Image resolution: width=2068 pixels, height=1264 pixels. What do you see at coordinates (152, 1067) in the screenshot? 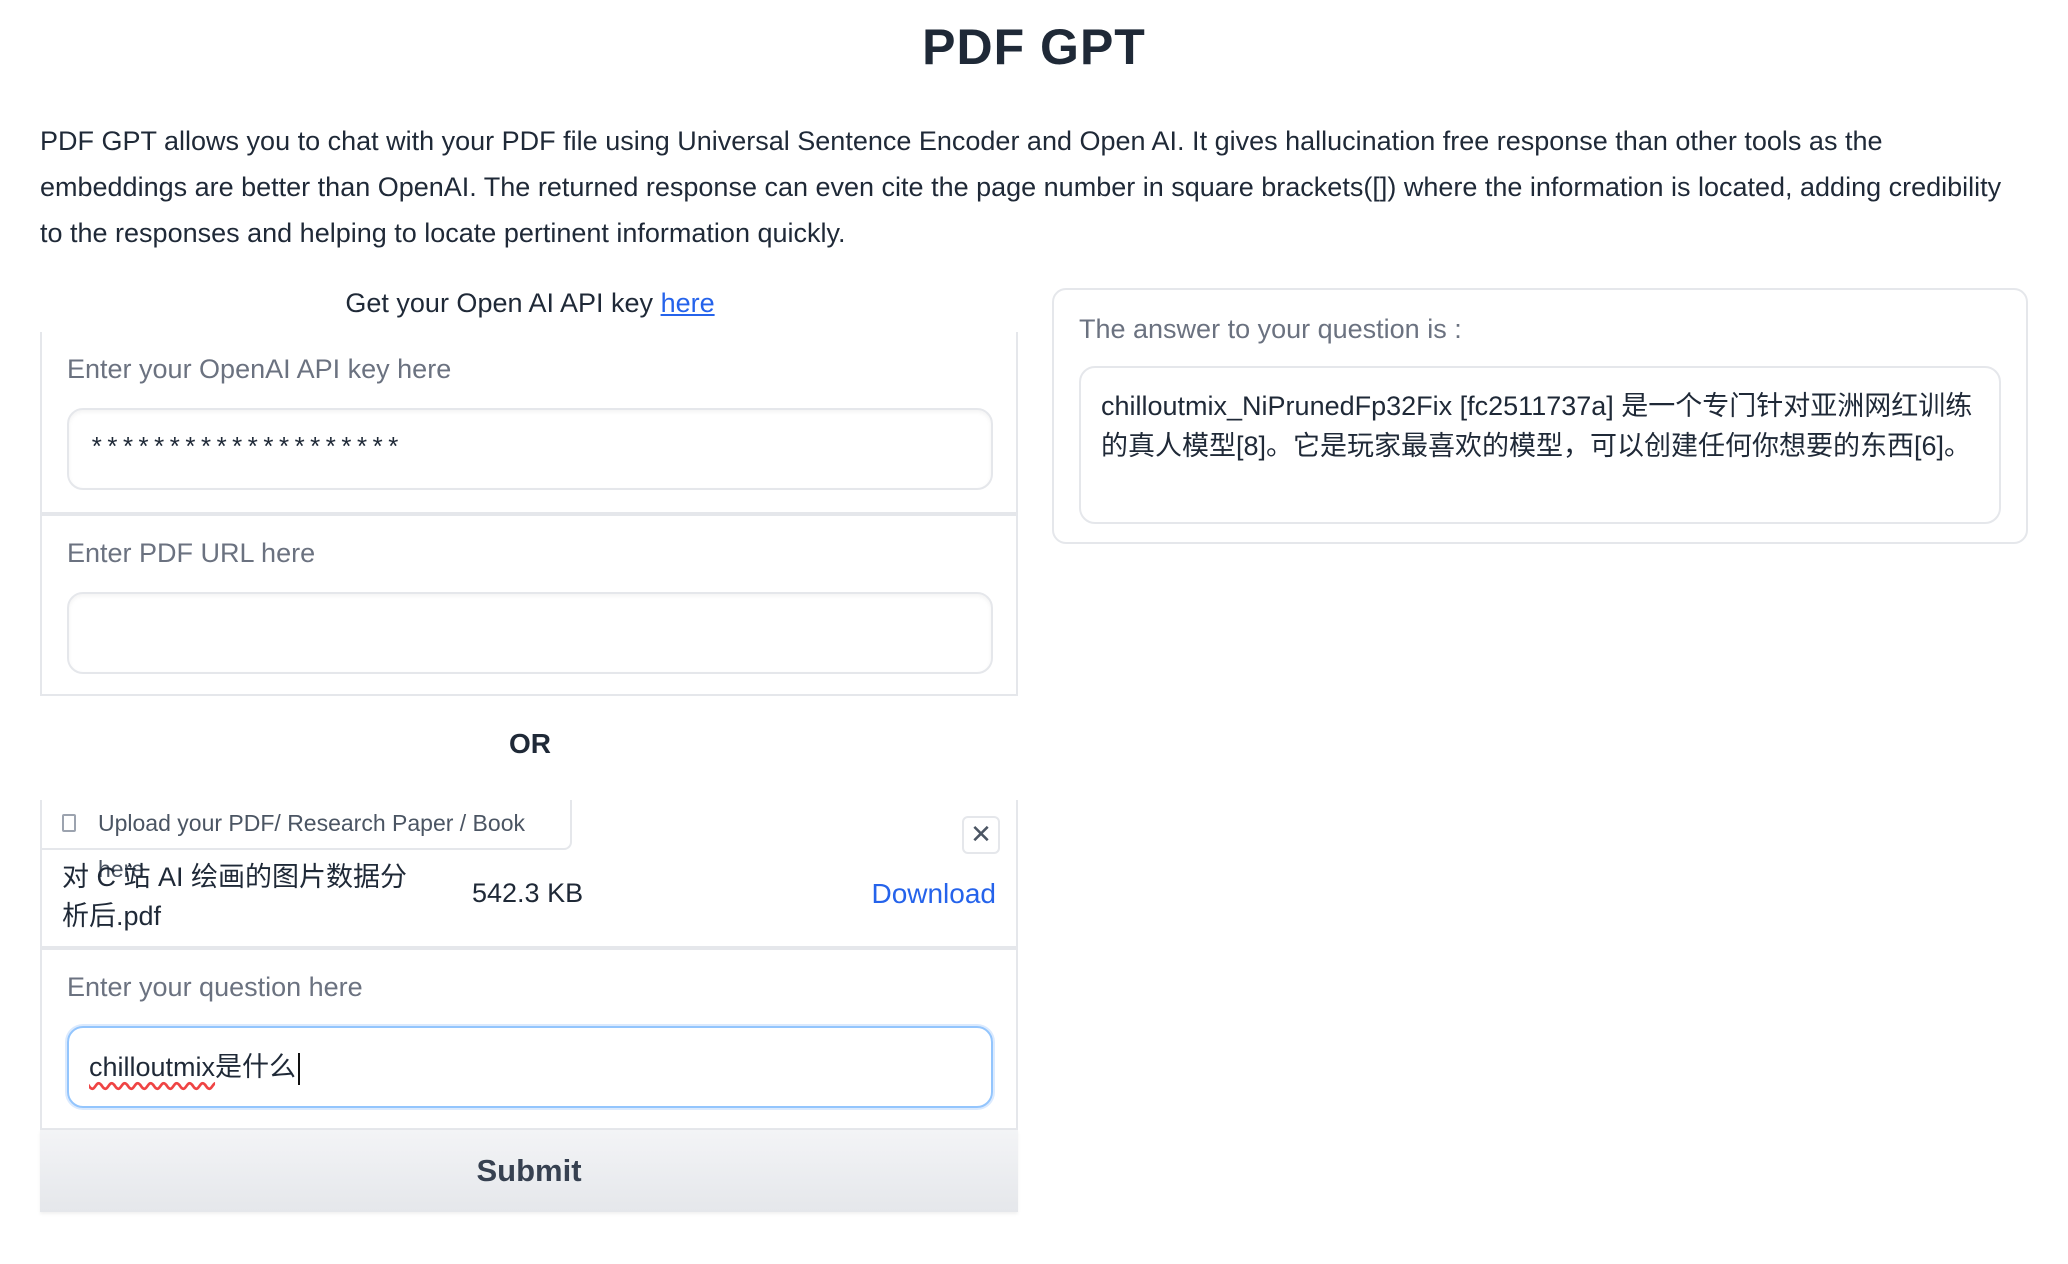
I see `question-text-latin: chilloutmix` at bounding box center [152, 1067].